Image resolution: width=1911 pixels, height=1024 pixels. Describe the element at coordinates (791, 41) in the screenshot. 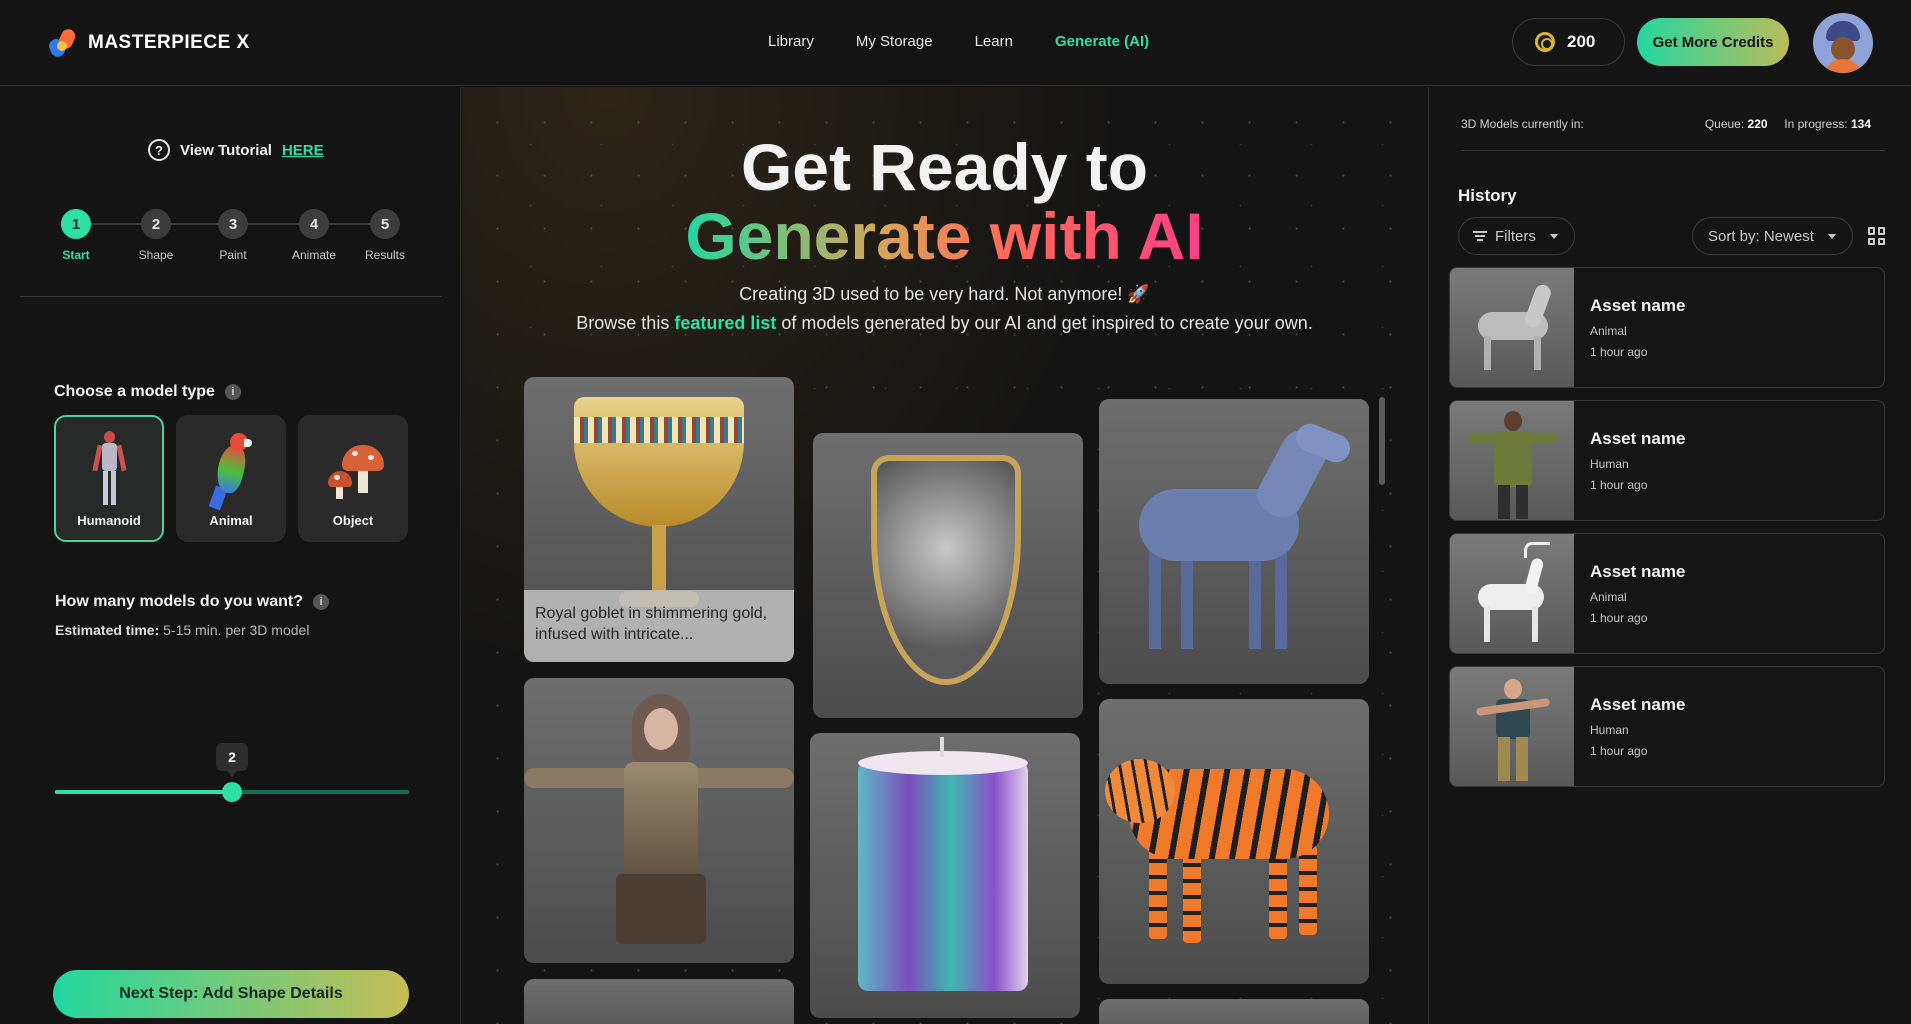

I see `nav-library: Library` at that location.